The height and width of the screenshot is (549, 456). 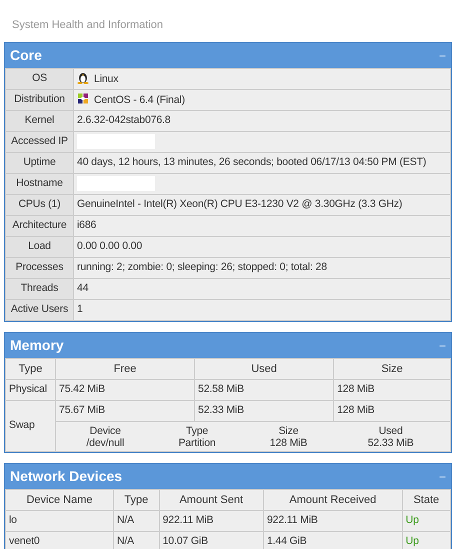 I want to click on table-cell: 75.42 MiB, so click(x=125, y=390).